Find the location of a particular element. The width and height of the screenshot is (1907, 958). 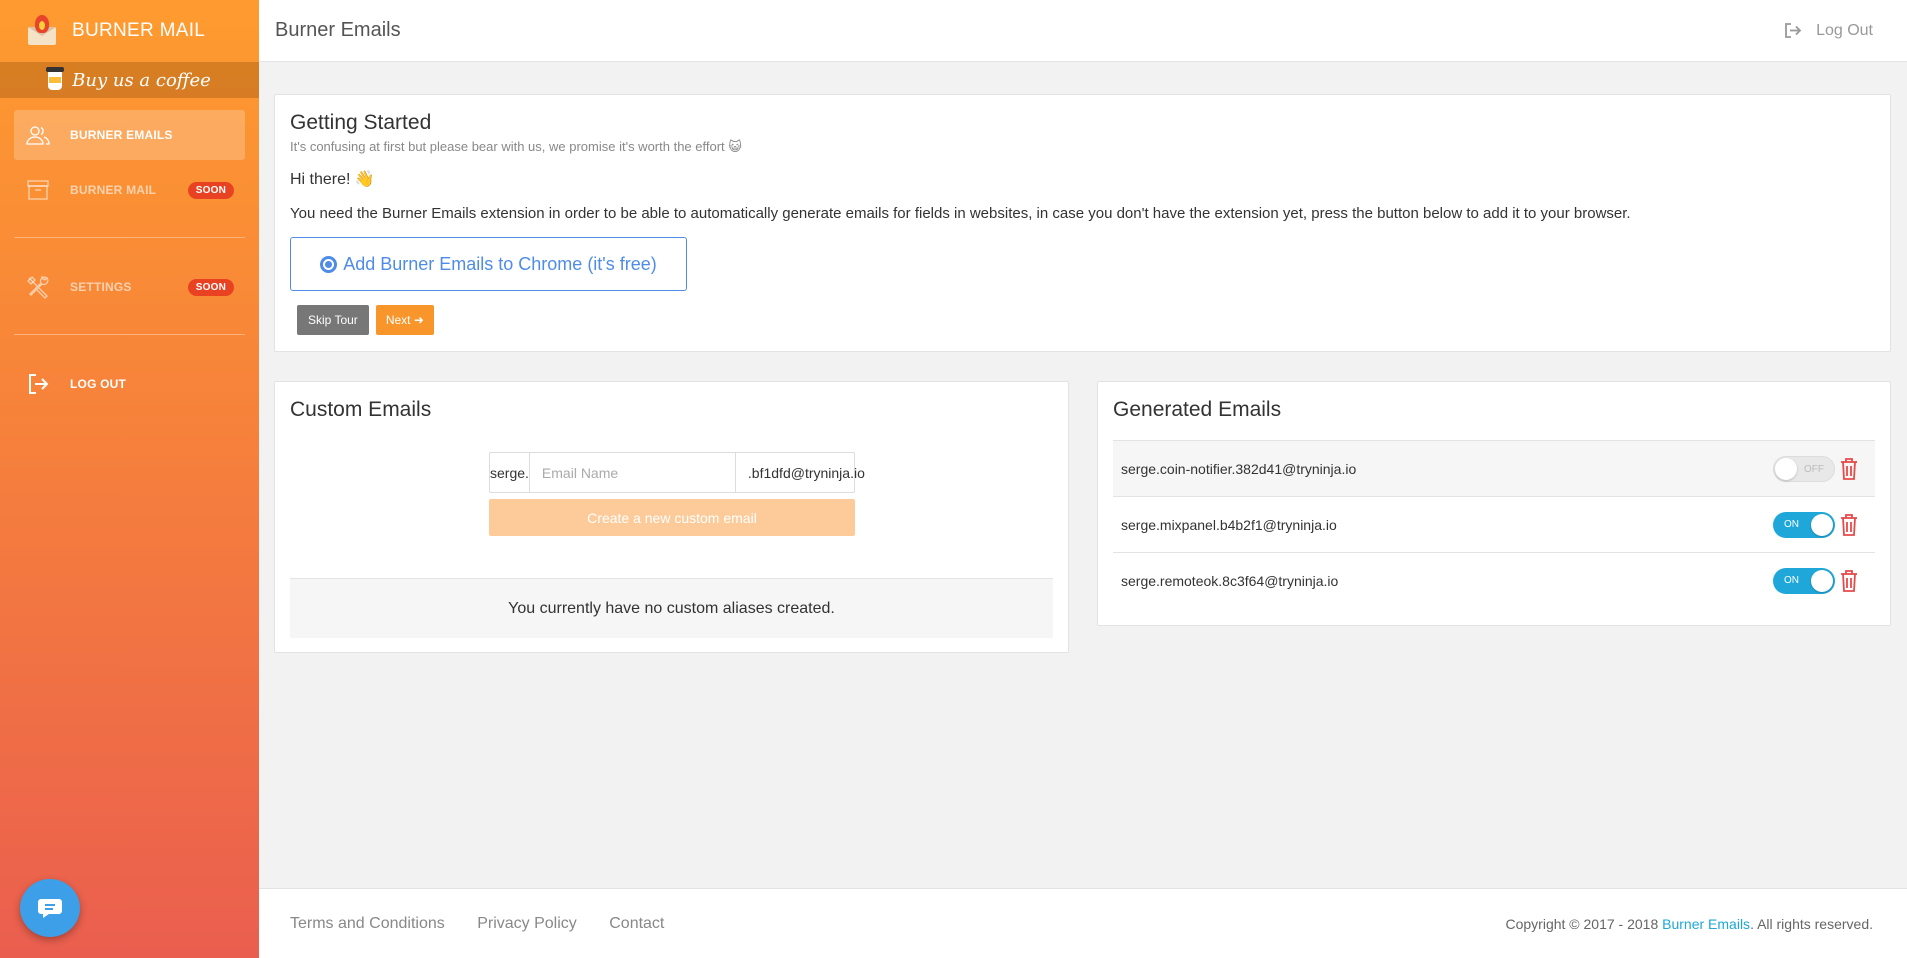

email-input-group: serge. .bf1dfd@tryninja.io is located at coordinates (677, 472).